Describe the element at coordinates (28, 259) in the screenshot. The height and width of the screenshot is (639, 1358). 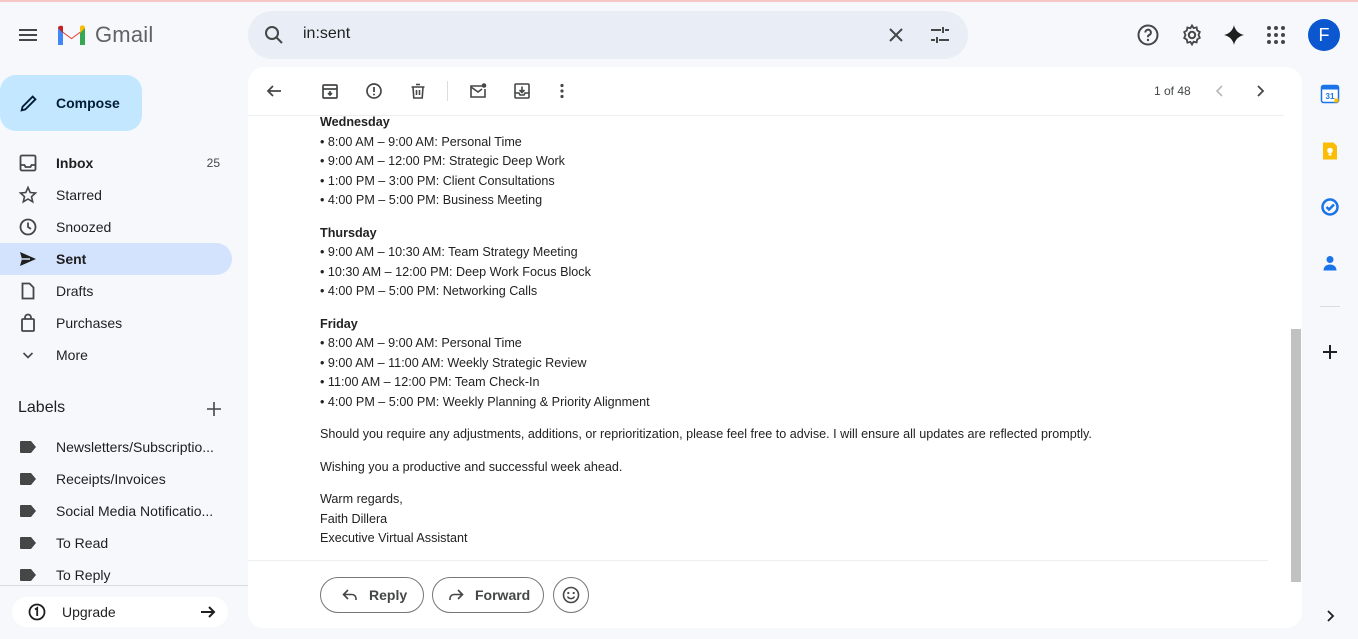
I see `send-icon` at that location.